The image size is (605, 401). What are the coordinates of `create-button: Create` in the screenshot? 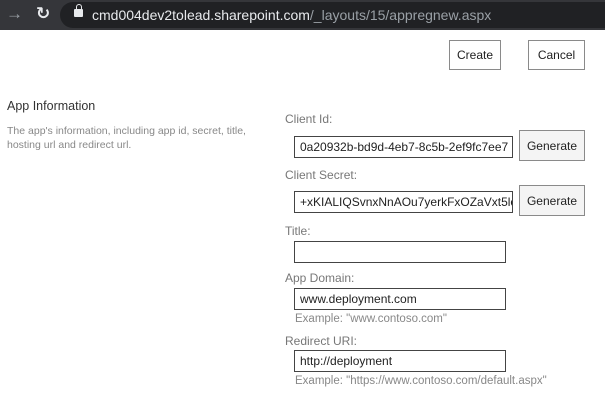 It's located at (475, 55).